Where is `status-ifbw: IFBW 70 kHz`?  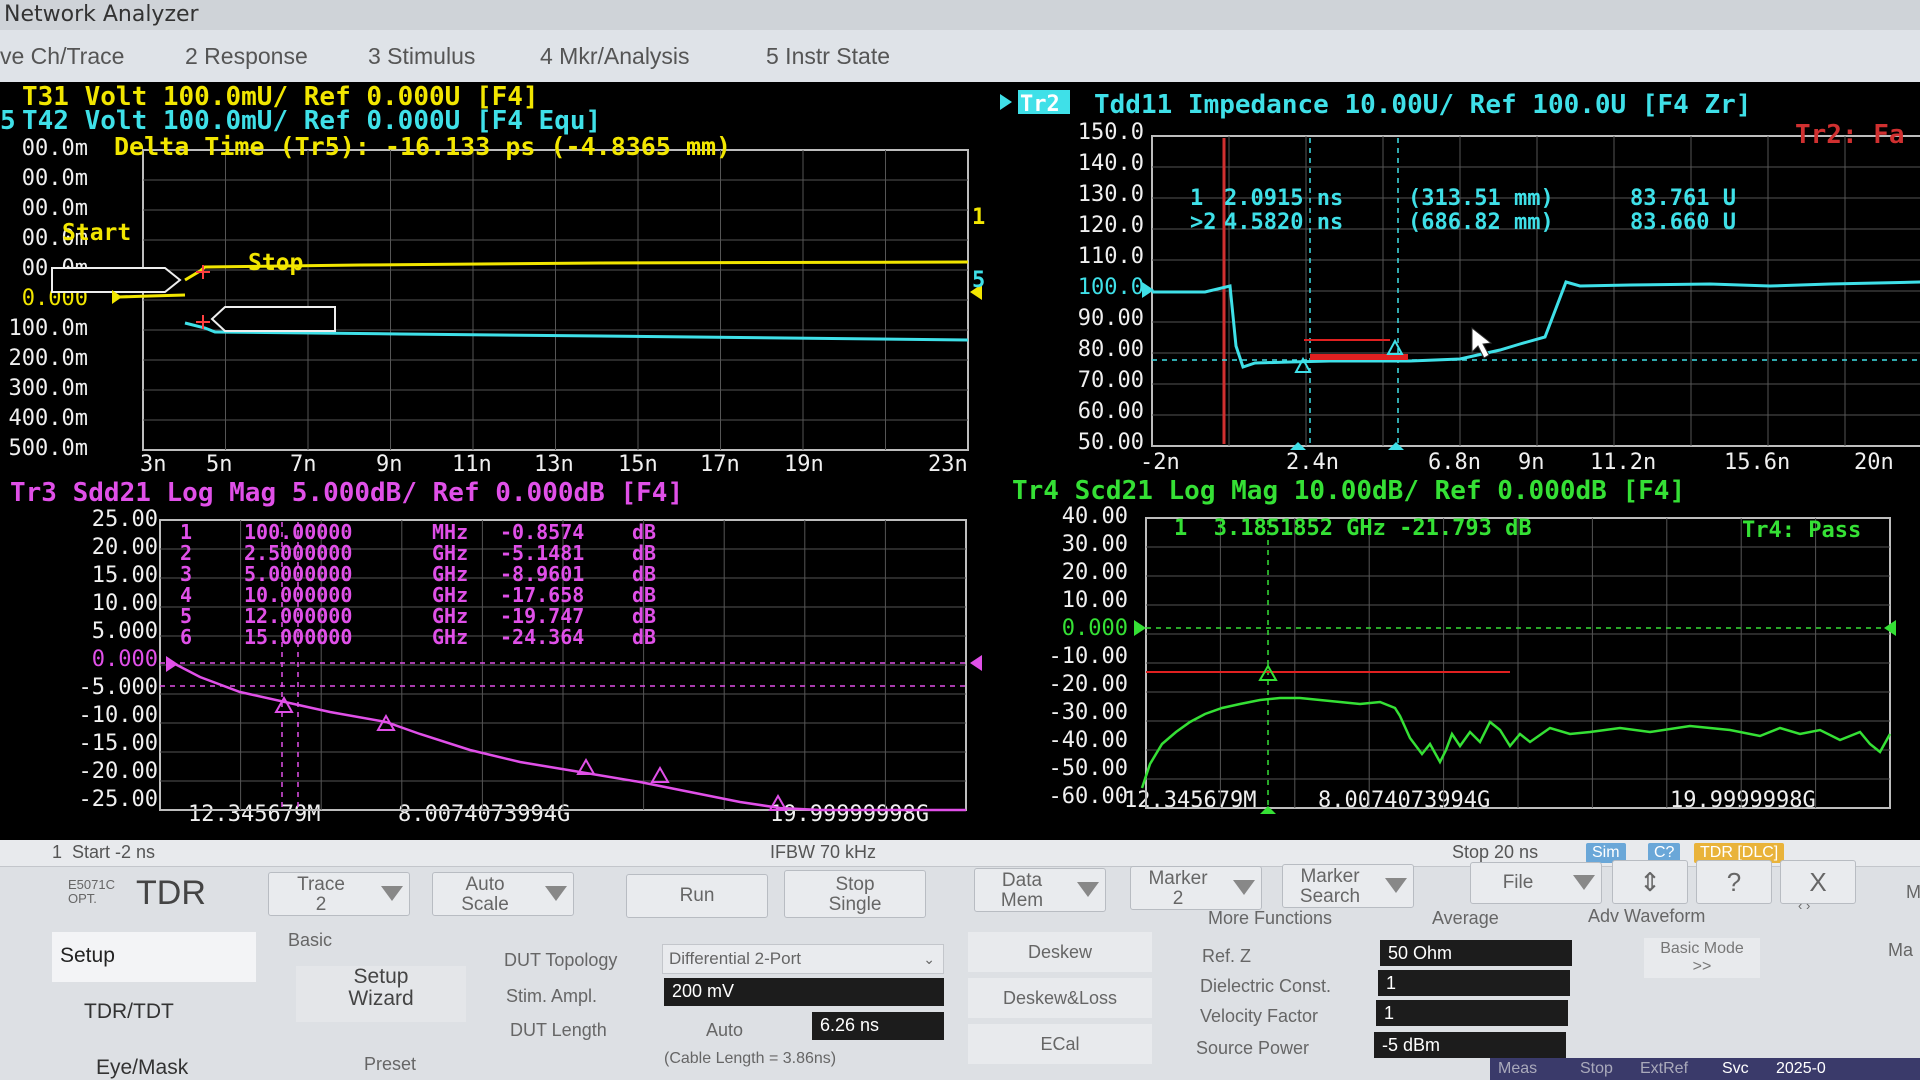 status-ifbw: IFBW 70 kHz is located at coordinates (823, 852).